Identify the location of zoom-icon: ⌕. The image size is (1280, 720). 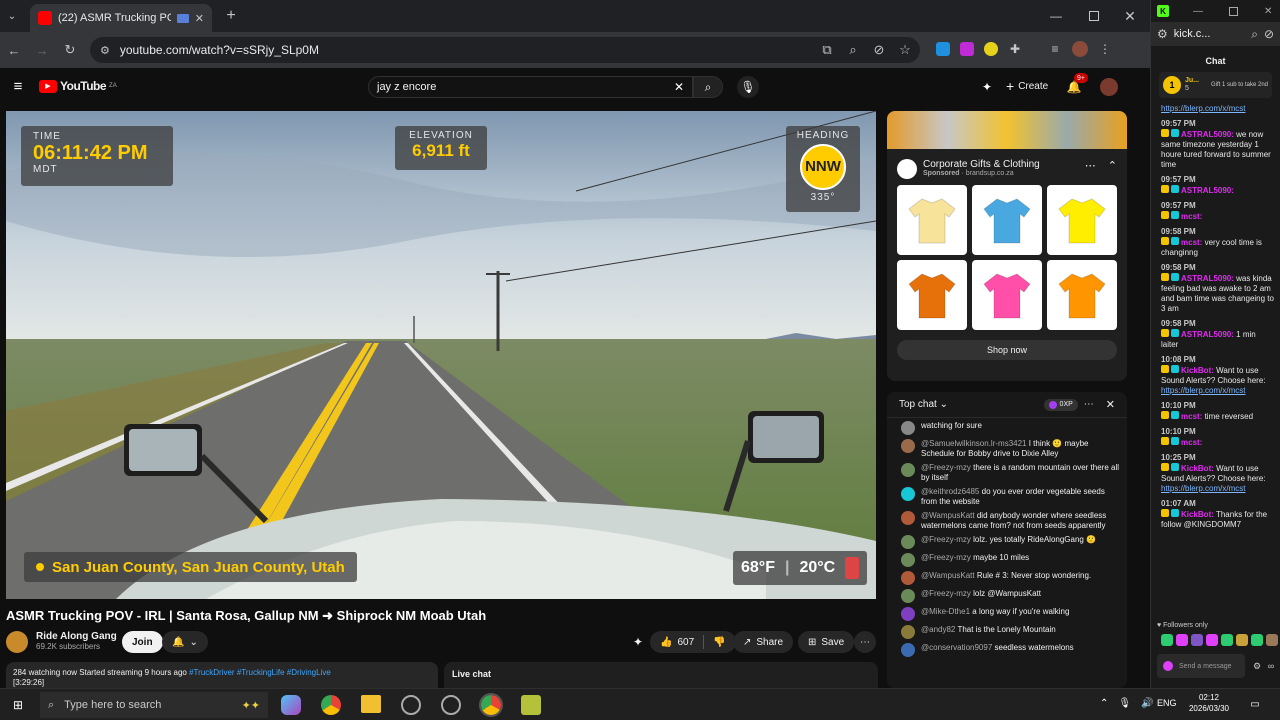
(853, 50).